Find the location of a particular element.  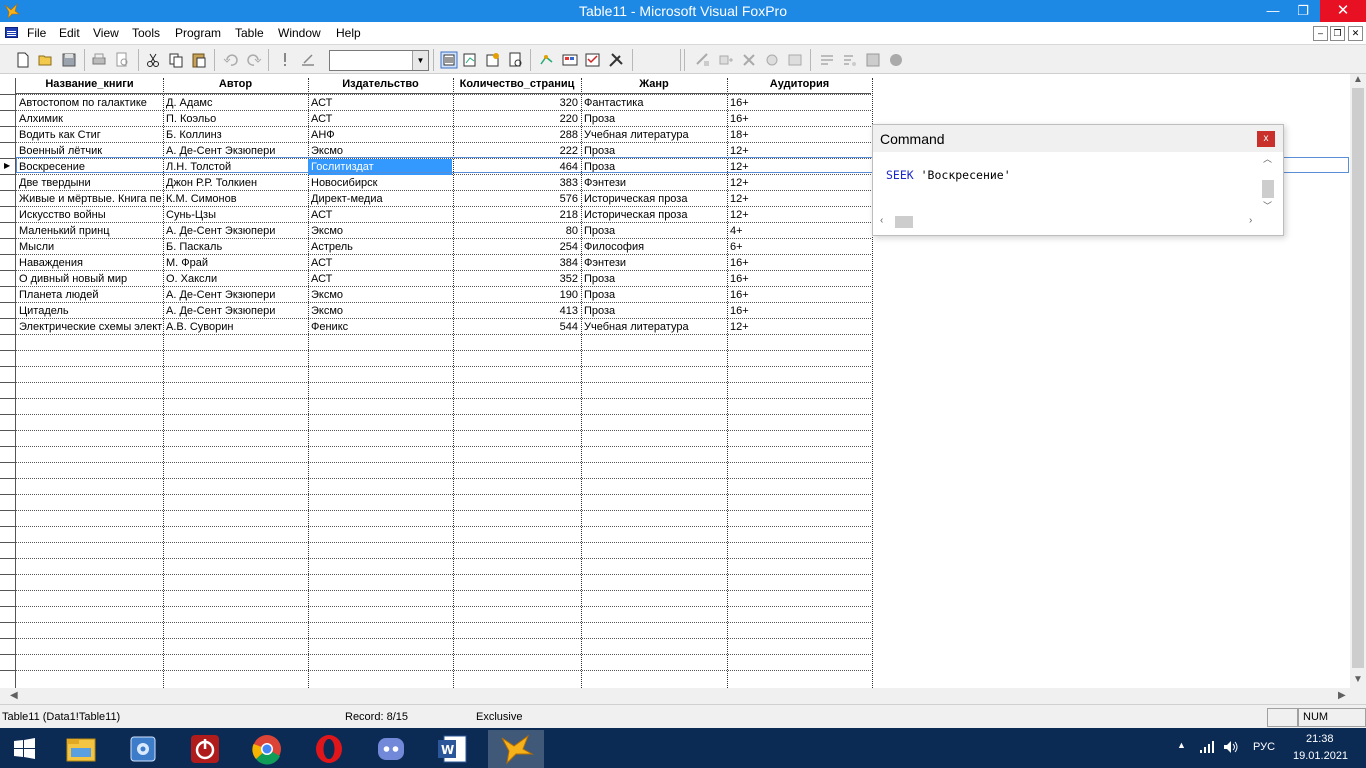

cell-title: Водить как Стиг is located at coordinates (89, 135).